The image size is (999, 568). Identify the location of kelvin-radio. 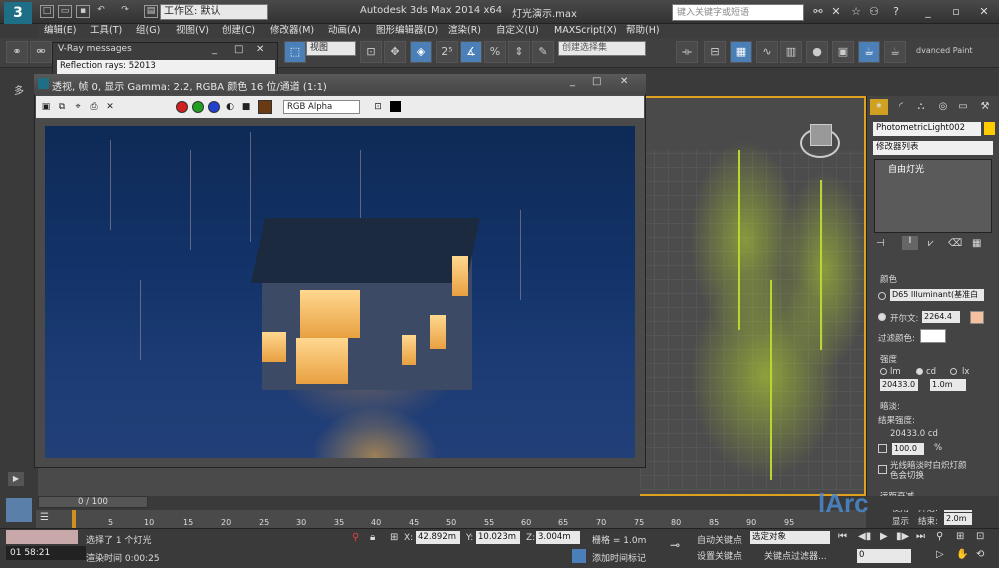
(882, 317).